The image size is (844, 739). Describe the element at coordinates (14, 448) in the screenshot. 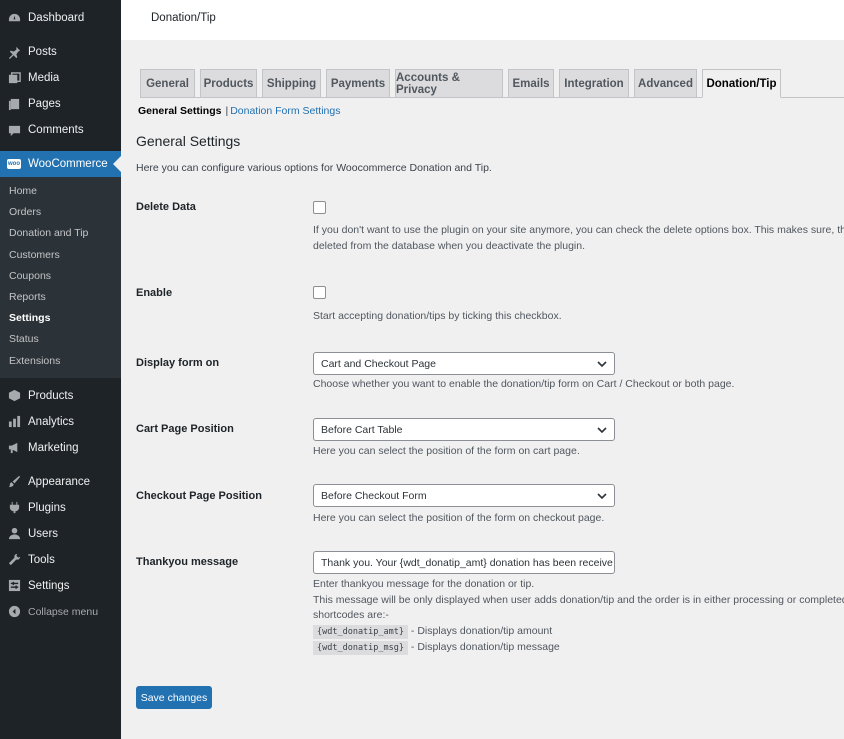

I see `marketing-icon` at that location.